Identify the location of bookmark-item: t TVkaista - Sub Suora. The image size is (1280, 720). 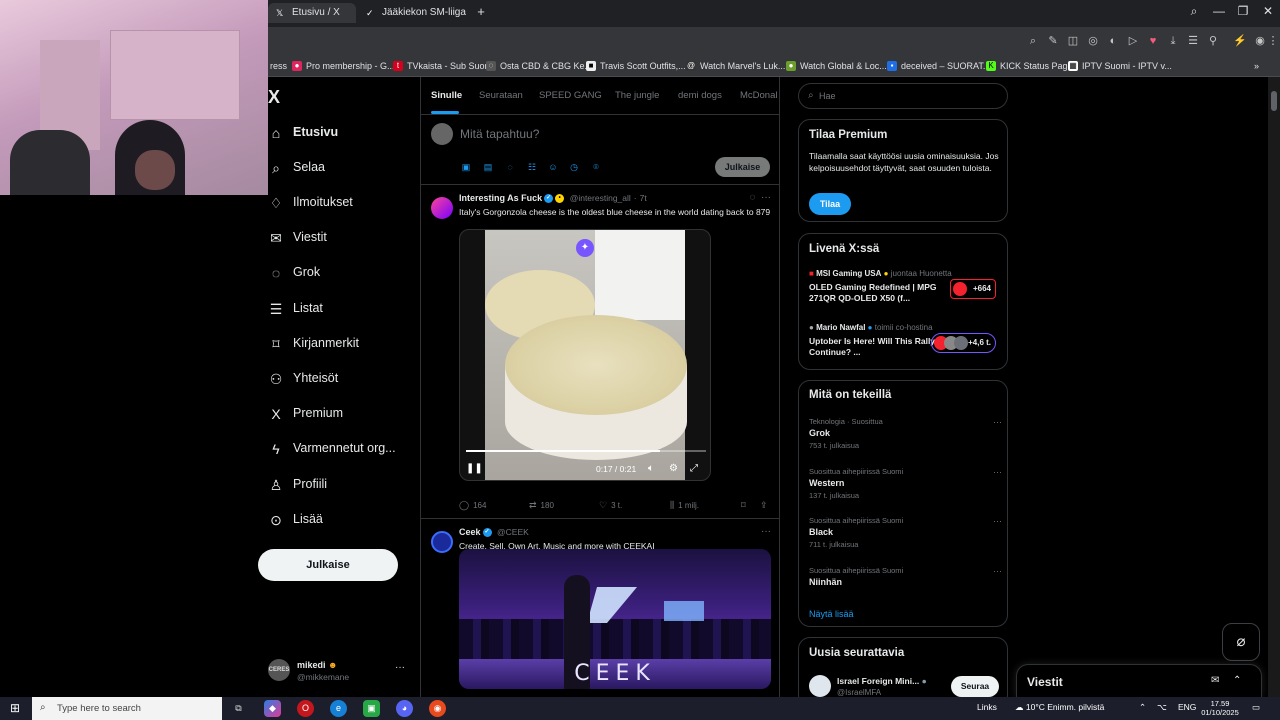
(443, 66).